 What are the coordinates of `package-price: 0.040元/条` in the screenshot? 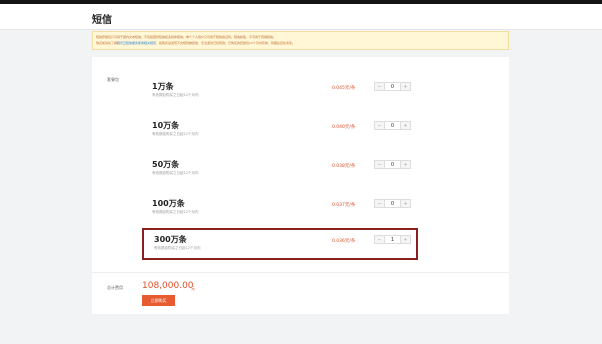 It's located at (344, 127).